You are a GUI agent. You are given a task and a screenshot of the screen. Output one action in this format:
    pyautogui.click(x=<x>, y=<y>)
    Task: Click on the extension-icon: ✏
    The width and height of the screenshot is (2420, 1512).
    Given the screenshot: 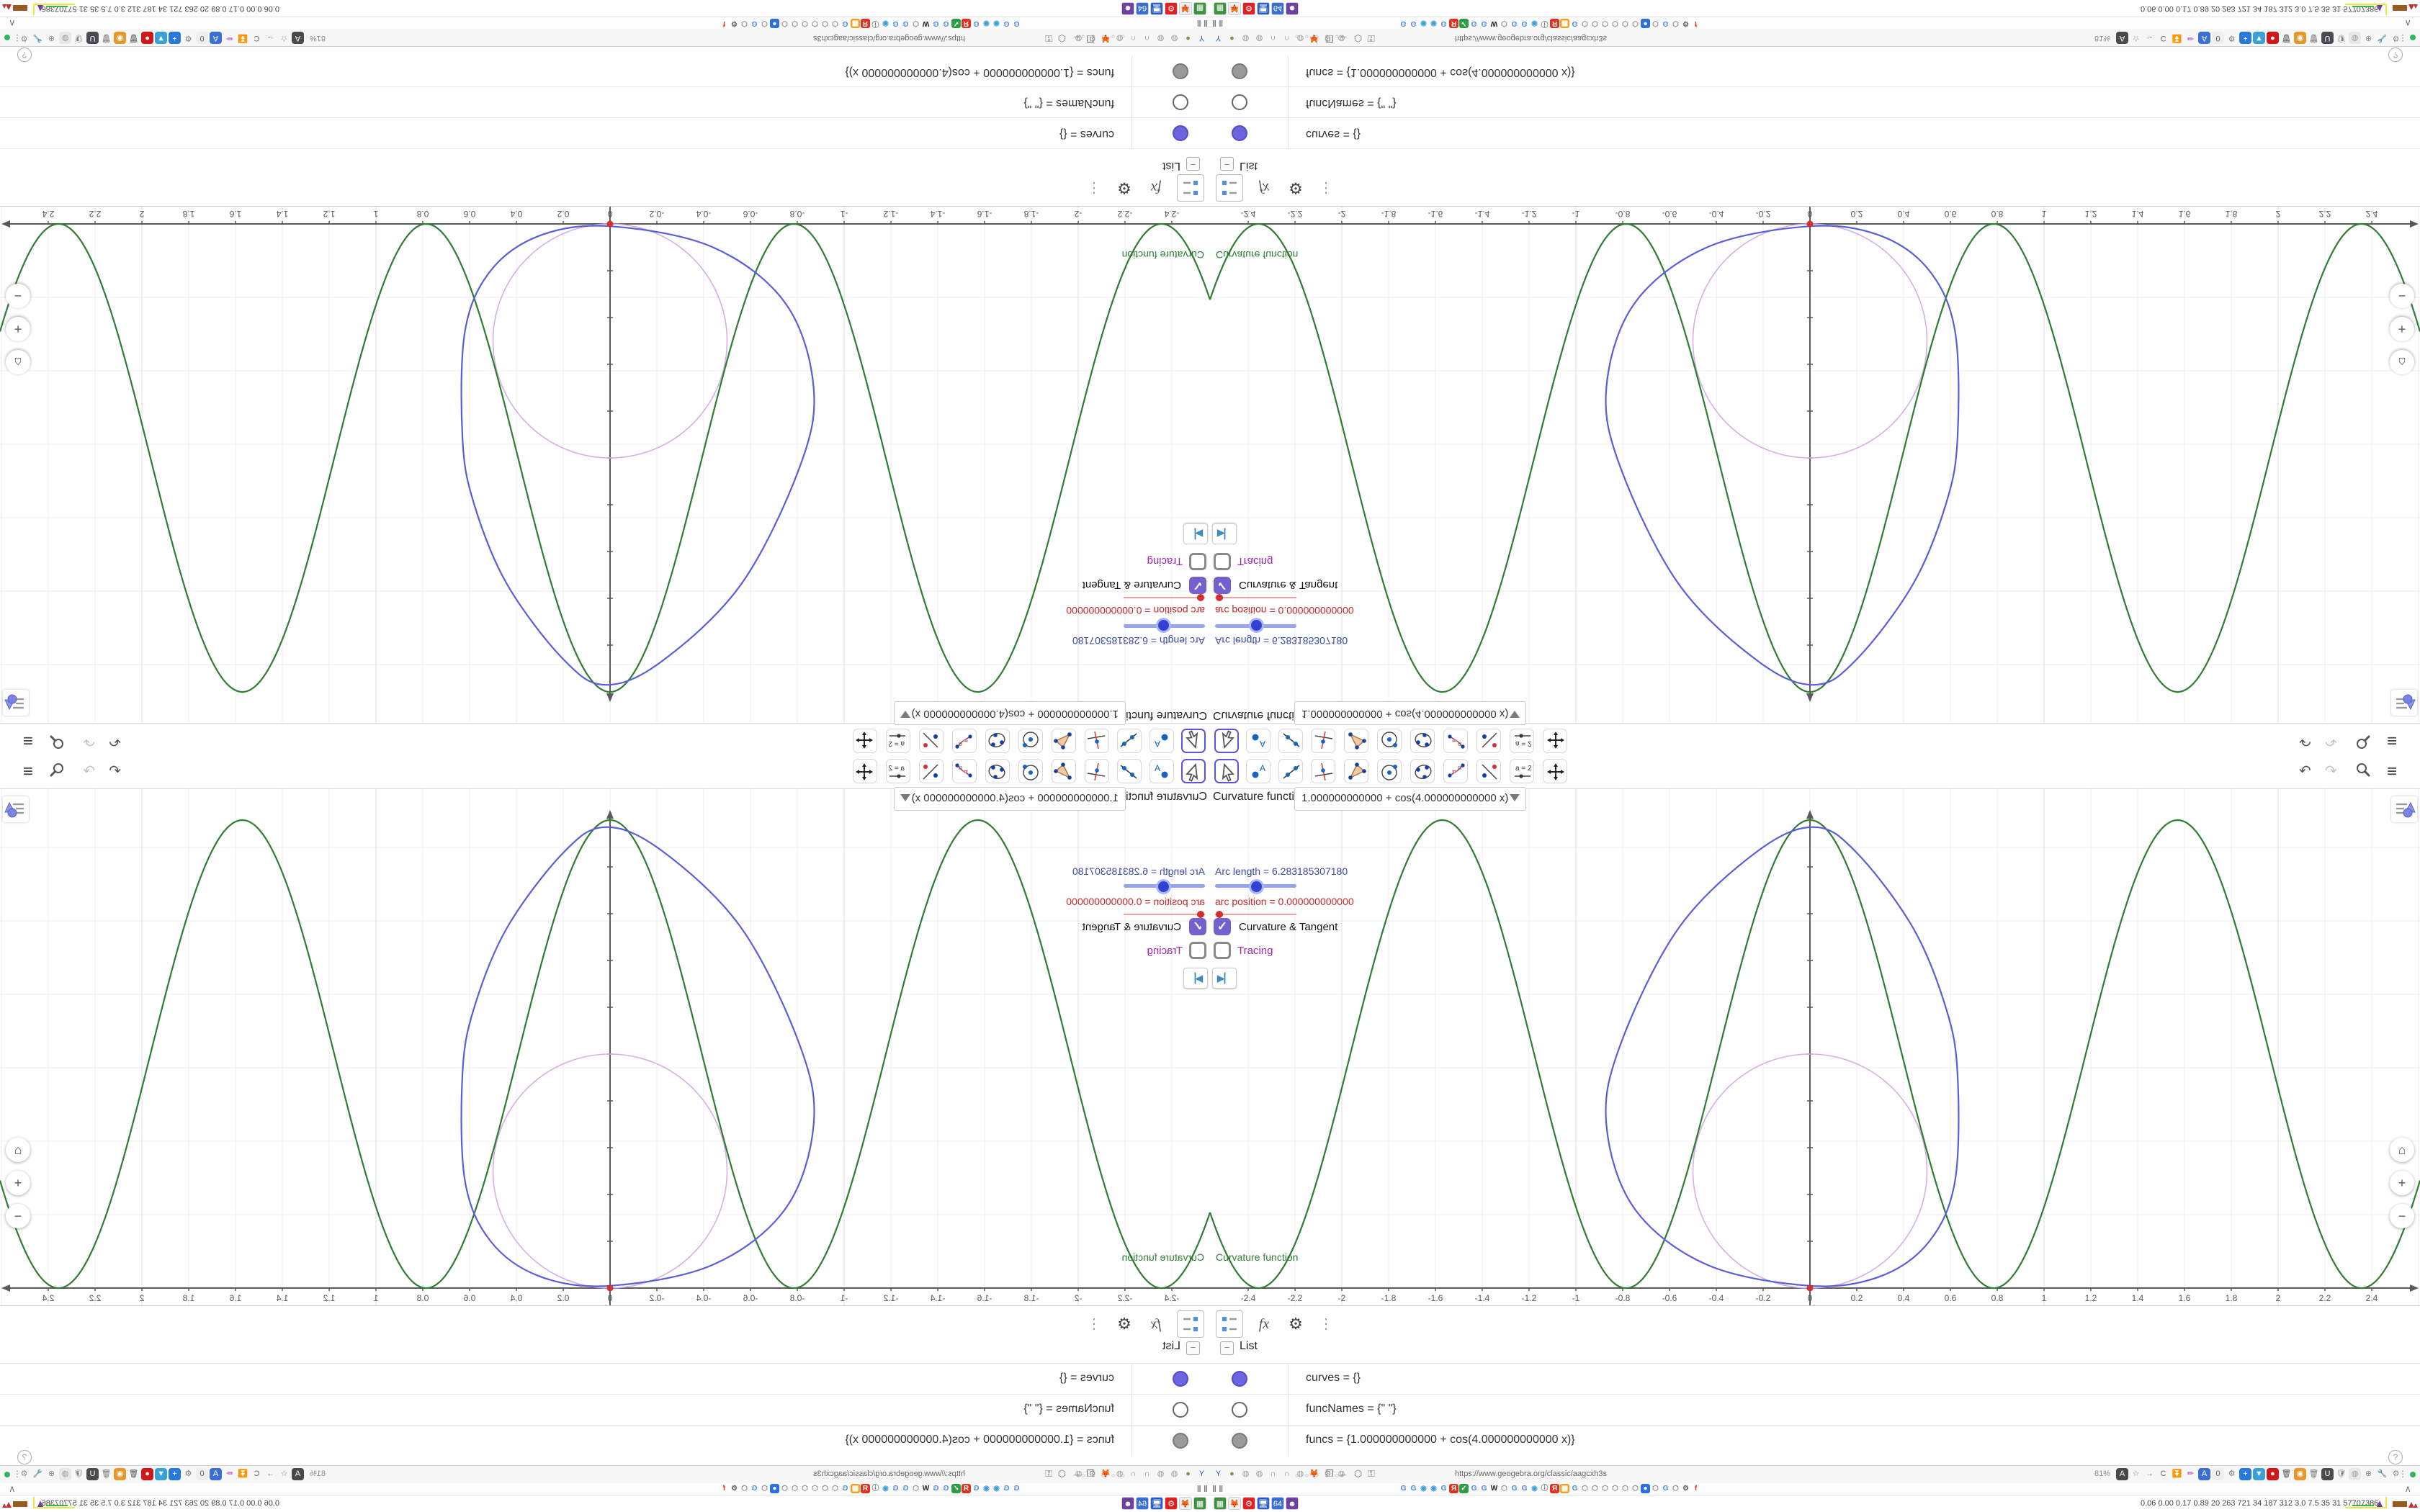 What is the action you would take?
    pyautogui.click(x=2190, y=1474)
    